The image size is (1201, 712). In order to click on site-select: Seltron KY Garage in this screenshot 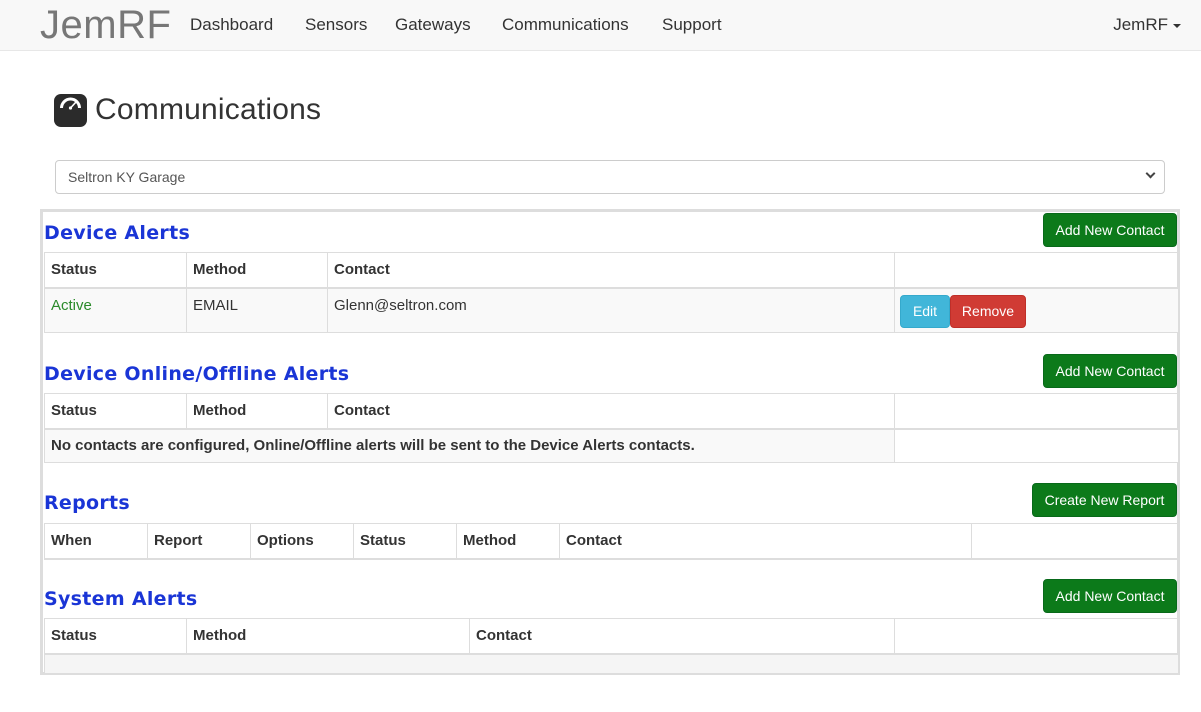, I will do `click(610, 177)`.